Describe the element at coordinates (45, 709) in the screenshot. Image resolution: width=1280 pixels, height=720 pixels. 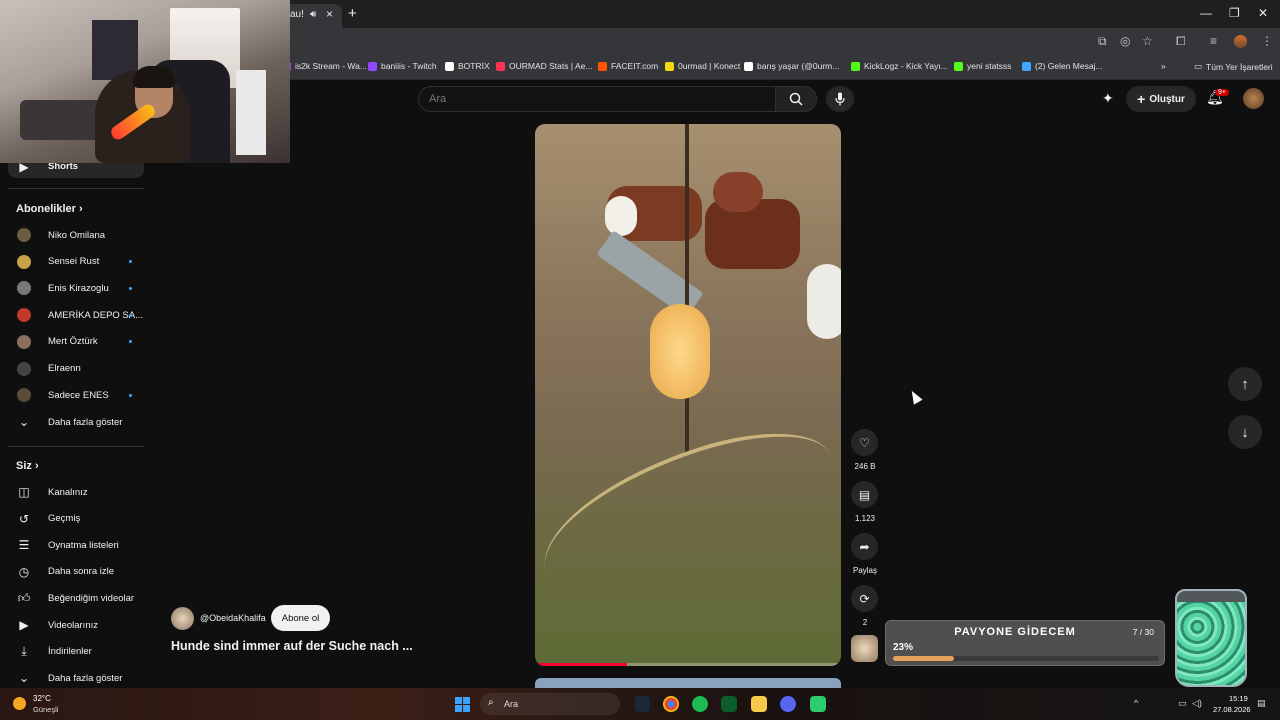
I see `weather-description: Güneşli` at that location.